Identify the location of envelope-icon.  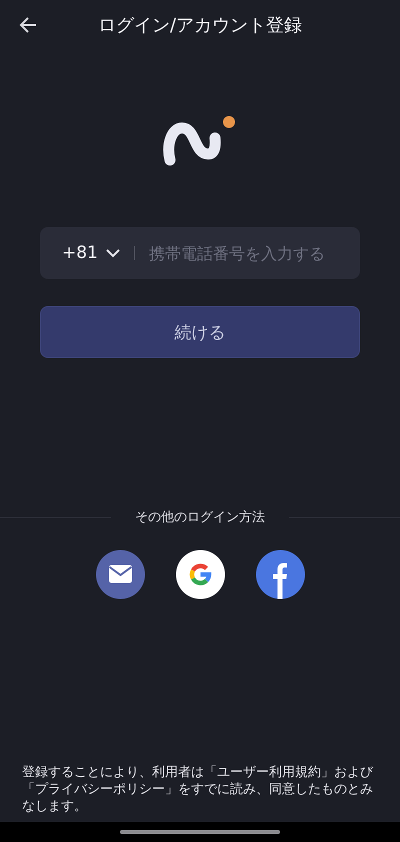
(120, 574).